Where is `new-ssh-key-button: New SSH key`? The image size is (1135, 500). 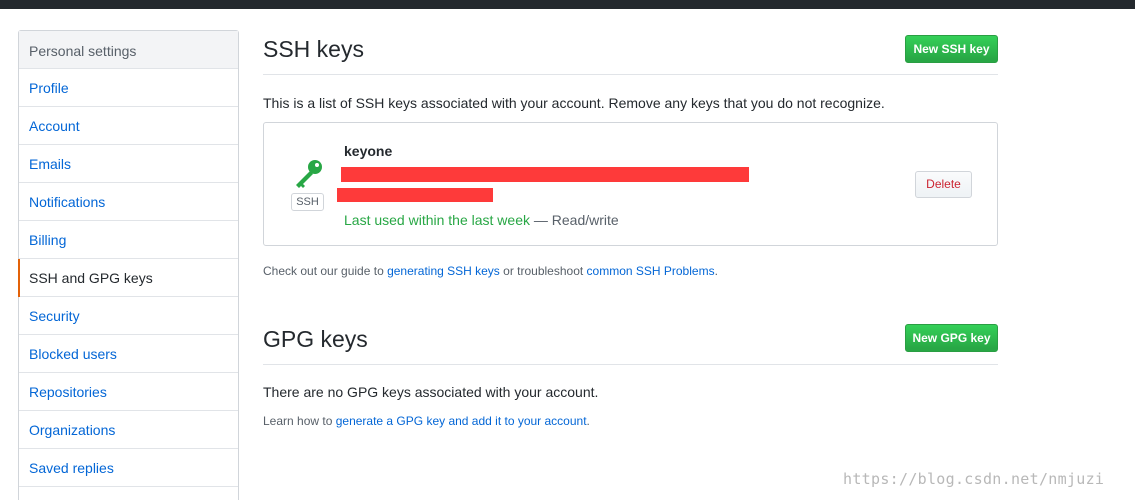
new-ssh-key-button: New SSH key is located at coordinates (951, 49).